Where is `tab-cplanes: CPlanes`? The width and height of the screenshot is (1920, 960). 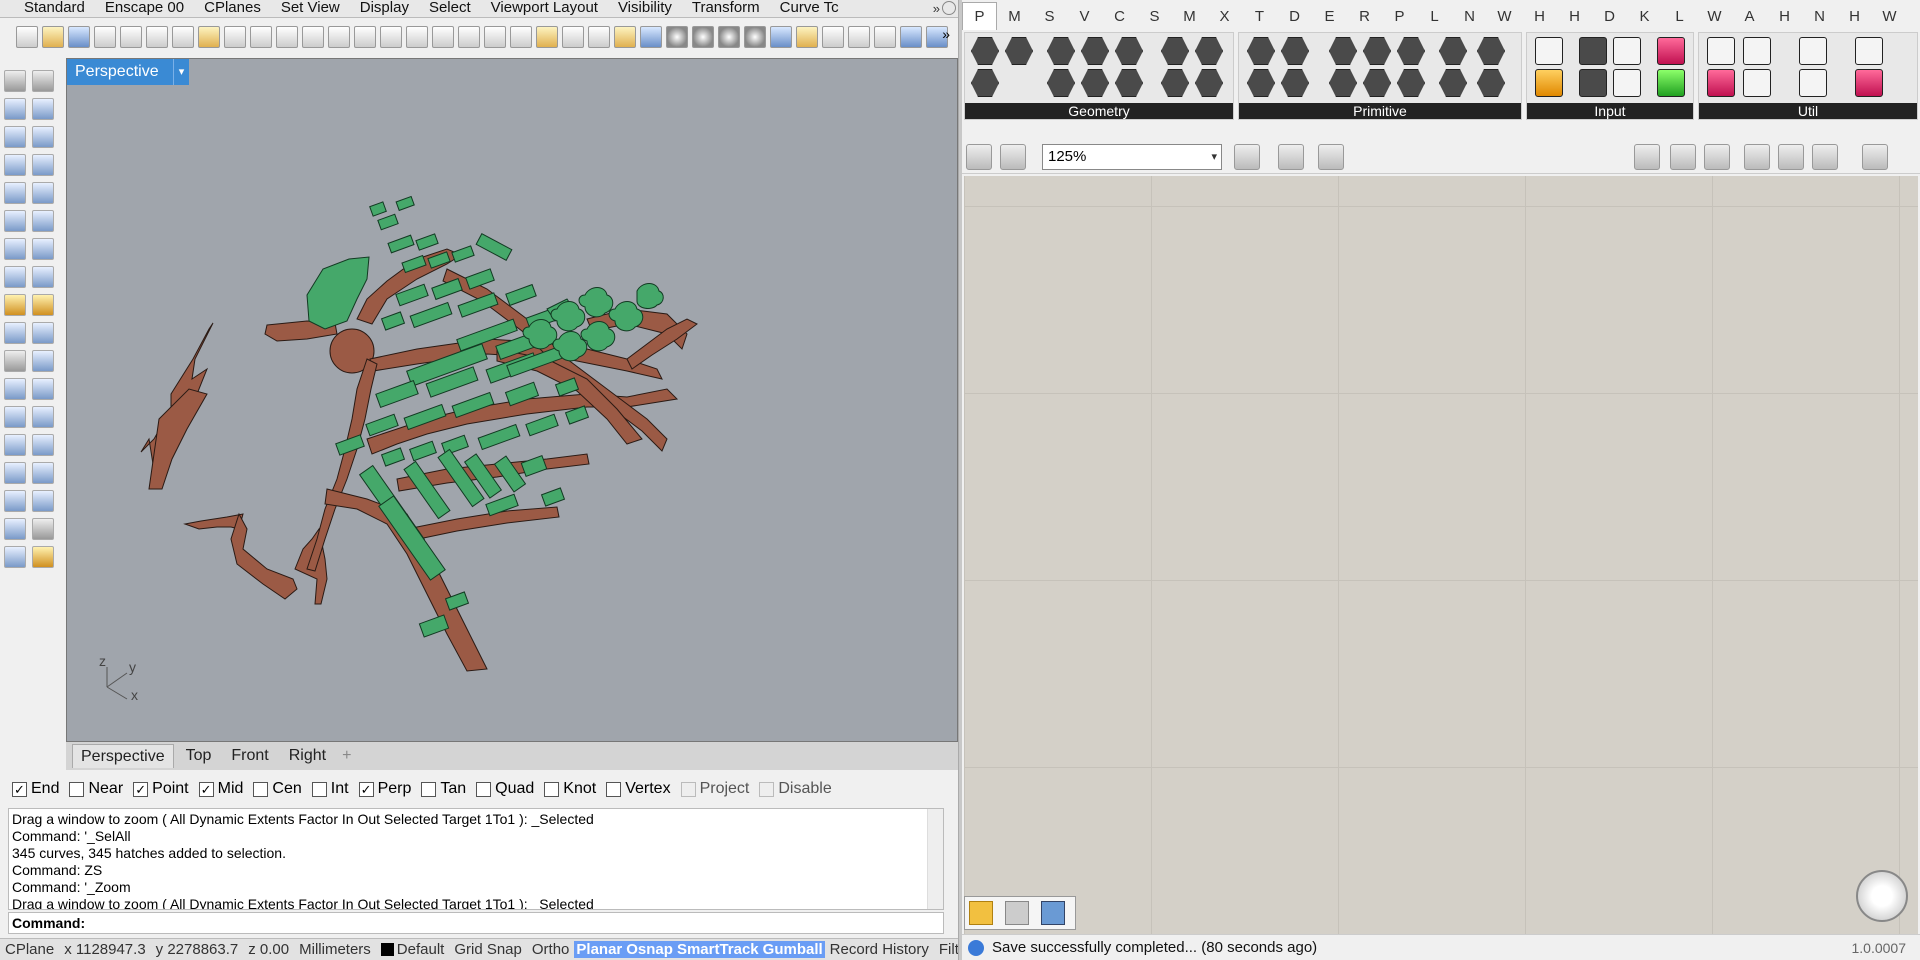
tab-cplanes: CPlanes is located at coordinates (232, 8).